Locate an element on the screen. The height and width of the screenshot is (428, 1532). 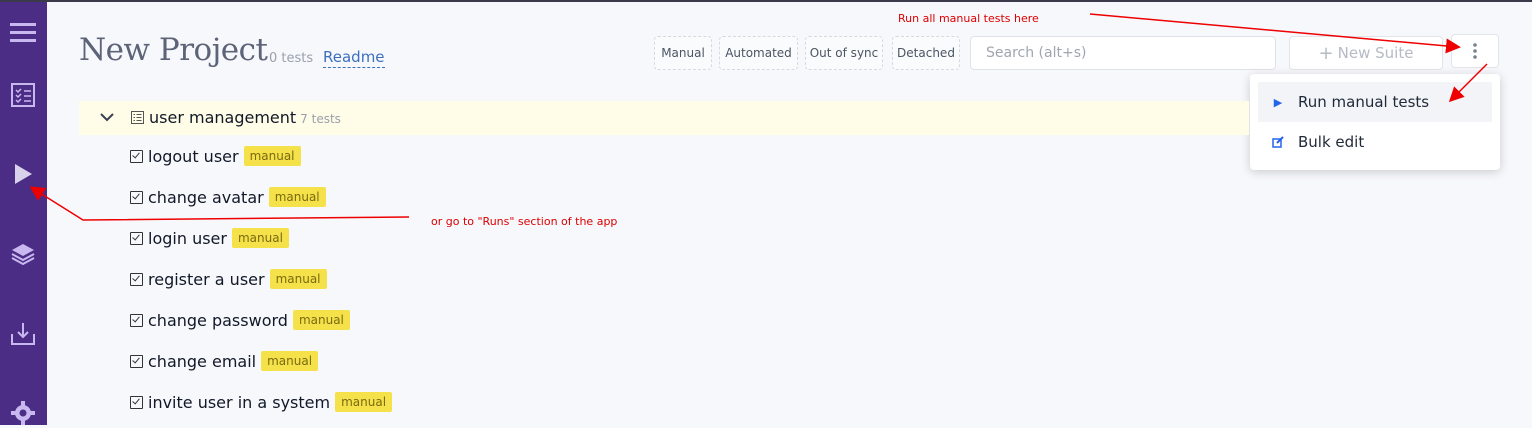
menu-item-bulk-edit: Bulk edit is located at coordinates (1375, 142).